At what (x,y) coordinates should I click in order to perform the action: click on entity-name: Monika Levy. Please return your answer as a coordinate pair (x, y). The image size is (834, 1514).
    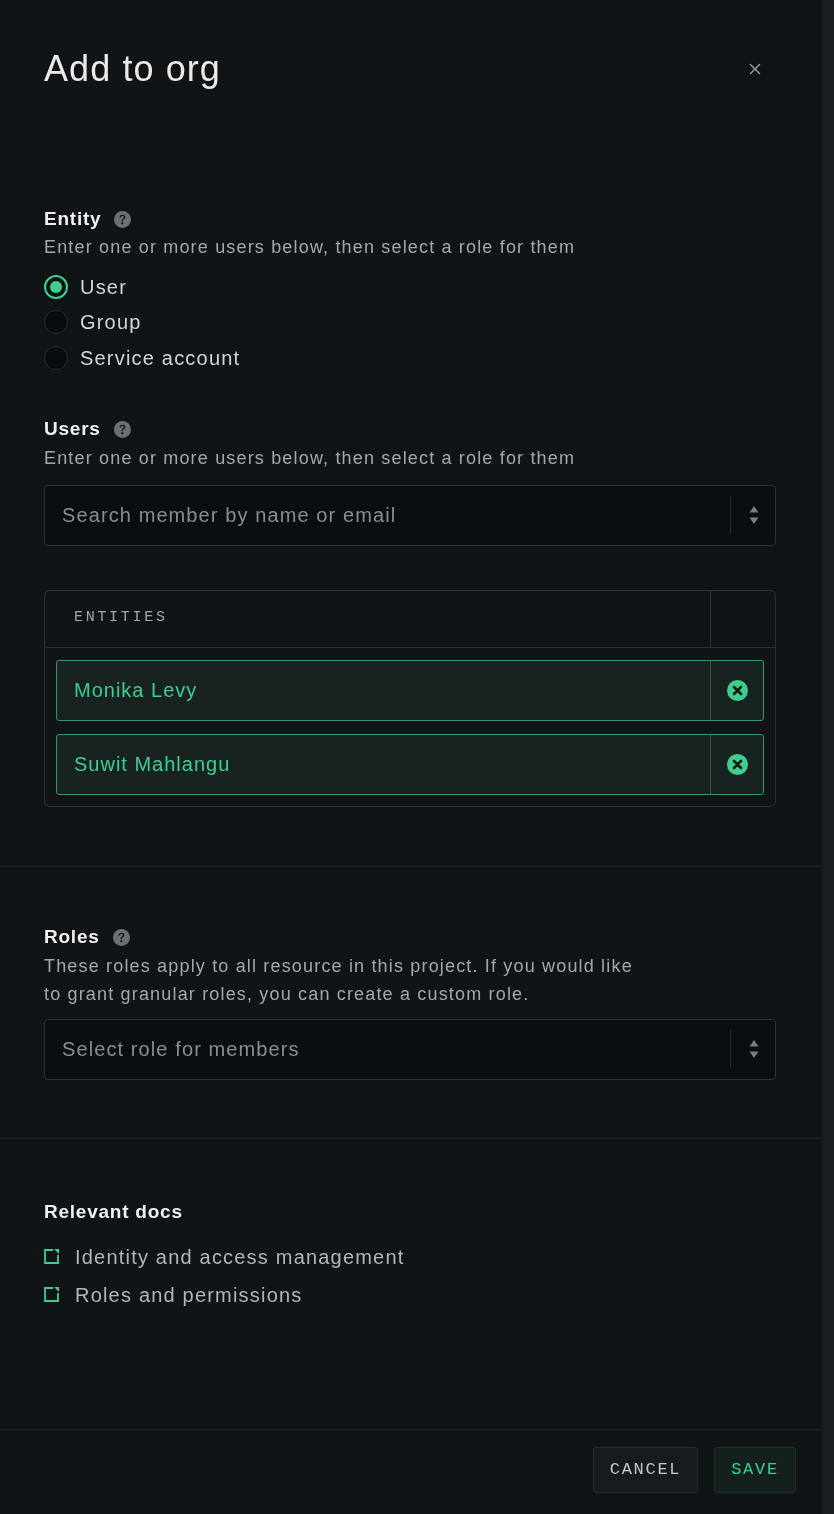
    Looking at the image, I should click on (136, 690).